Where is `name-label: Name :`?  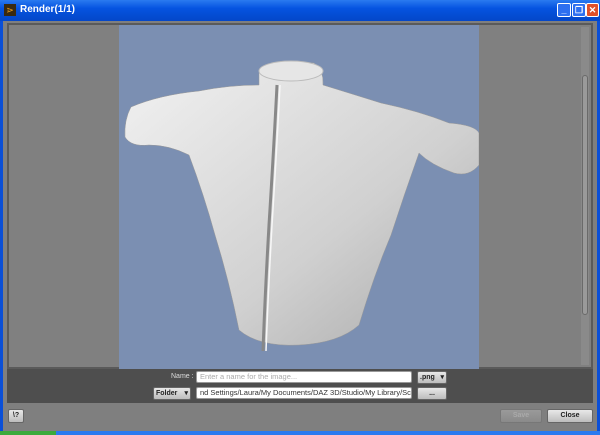
name-label: Name : is located at coordinates (182, 376).